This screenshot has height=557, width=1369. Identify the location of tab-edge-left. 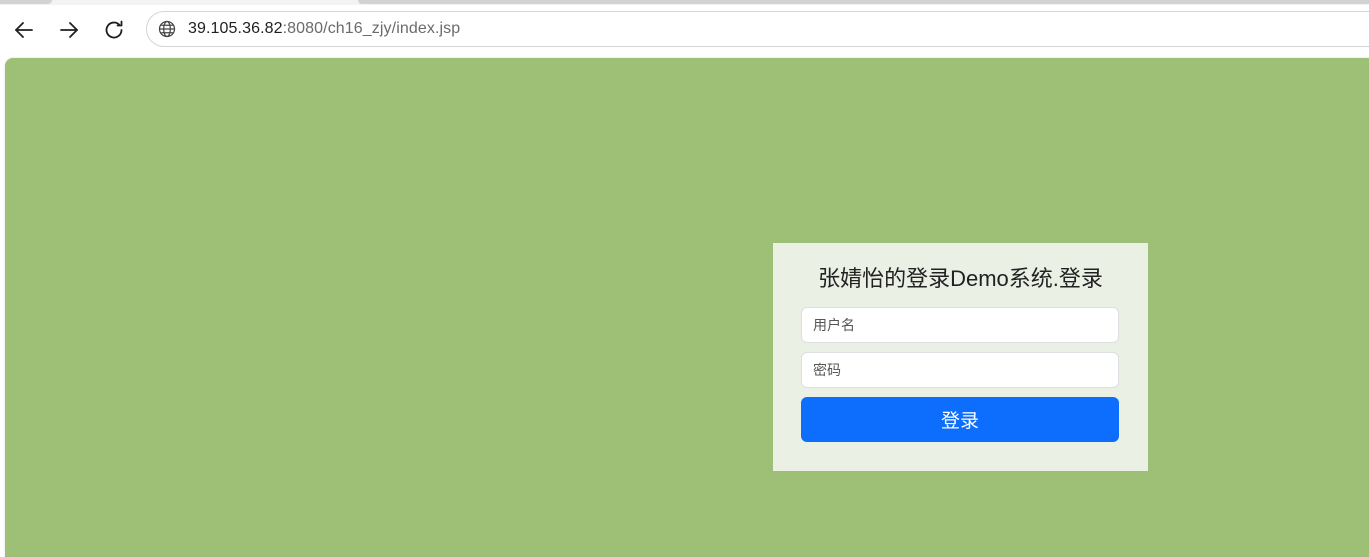
(26, 2).